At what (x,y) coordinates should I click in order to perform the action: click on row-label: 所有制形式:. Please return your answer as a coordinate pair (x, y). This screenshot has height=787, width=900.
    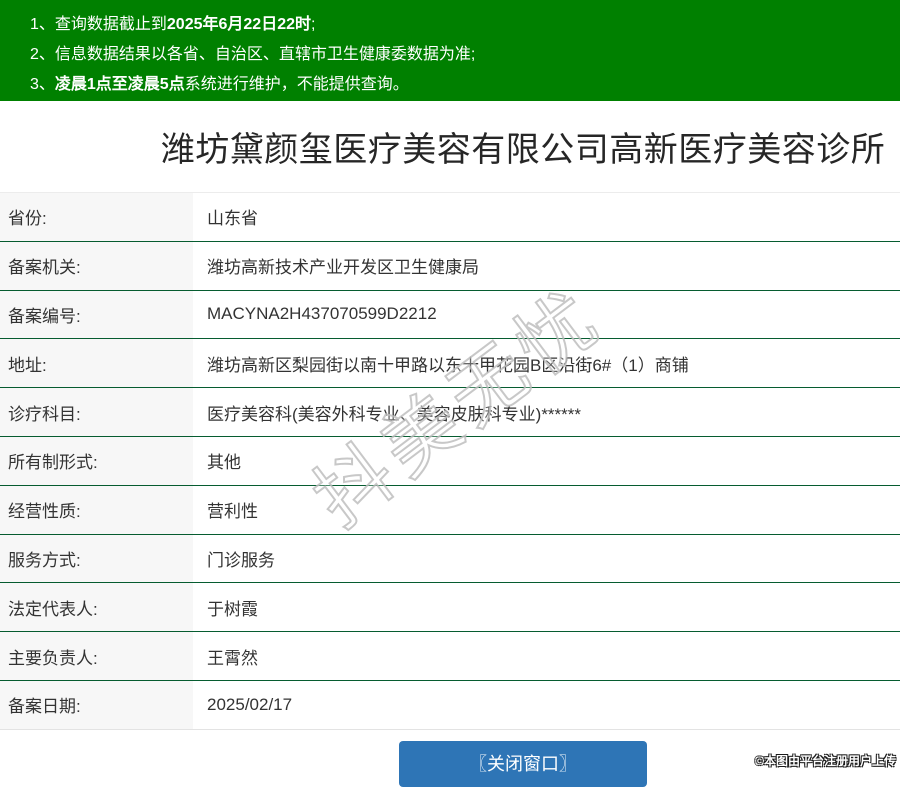
    Looking at the image, I should click on (96, 460).